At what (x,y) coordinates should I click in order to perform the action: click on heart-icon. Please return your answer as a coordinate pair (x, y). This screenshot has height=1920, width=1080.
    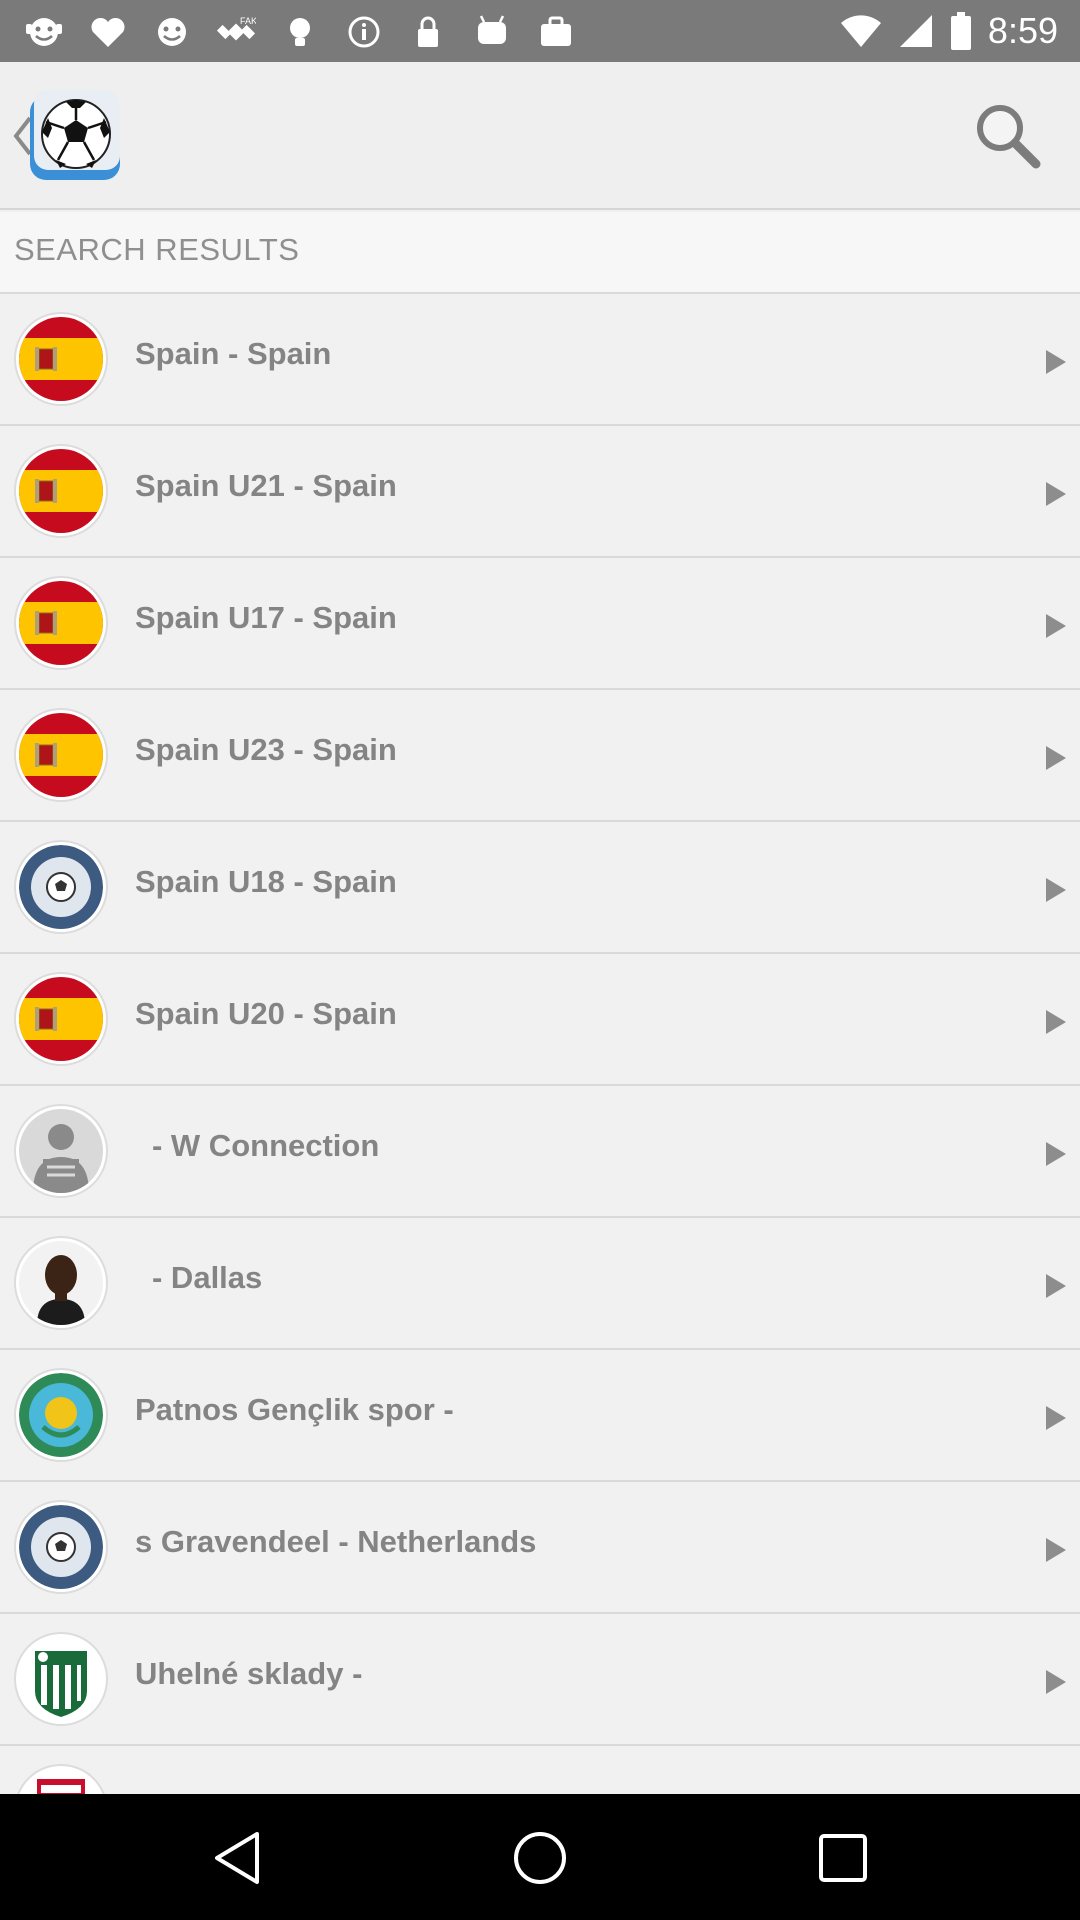
    Looking at the image, I should click on (108, 32).